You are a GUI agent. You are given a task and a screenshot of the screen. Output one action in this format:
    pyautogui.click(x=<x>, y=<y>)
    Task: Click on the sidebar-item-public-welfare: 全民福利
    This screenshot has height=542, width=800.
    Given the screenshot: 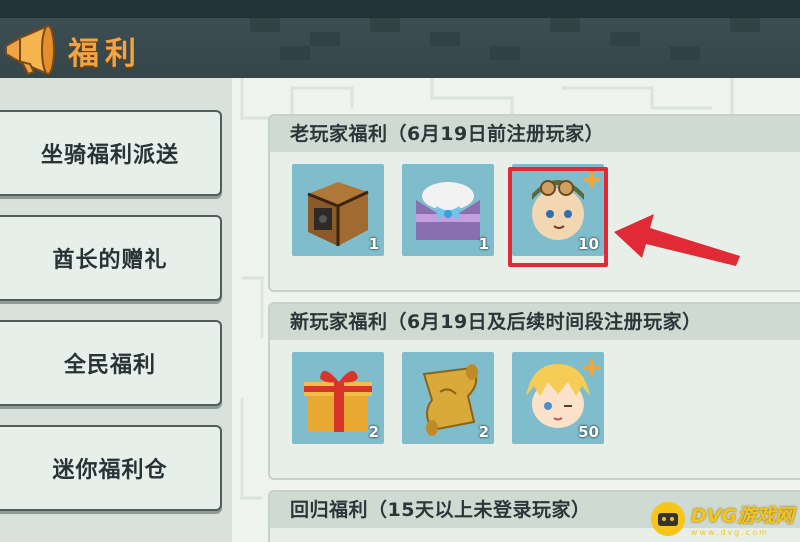 What is the action you would take?
    pyautogui.click(x=111, y=363)
    